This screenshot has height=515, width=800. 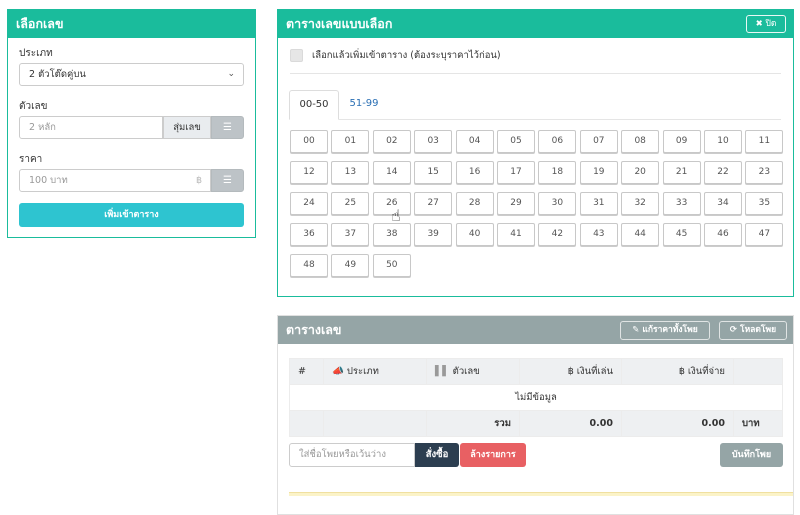 I want to click on number-button: 17, so click(x=516, y=172).